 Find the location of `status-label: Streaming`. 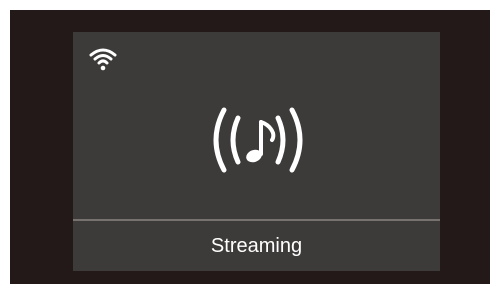

status-label: Streaming is located at coordinates (256, 245).